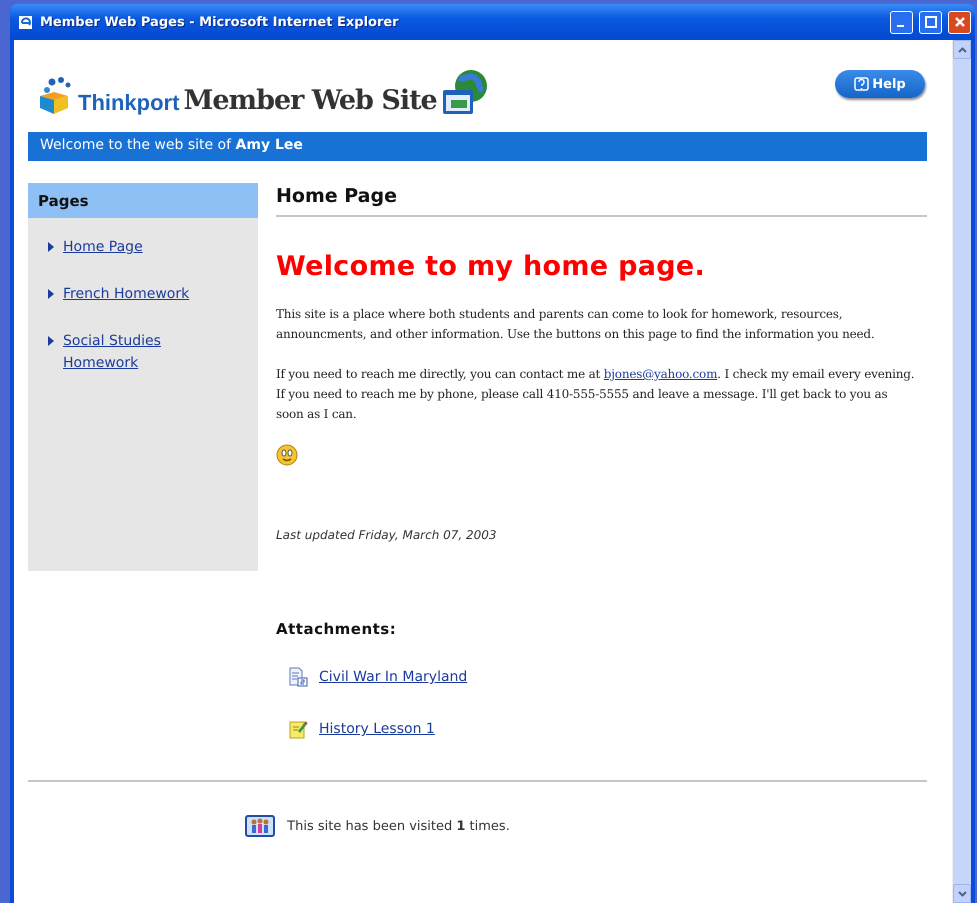  I want to click on scrollbar, so click(961, 471).